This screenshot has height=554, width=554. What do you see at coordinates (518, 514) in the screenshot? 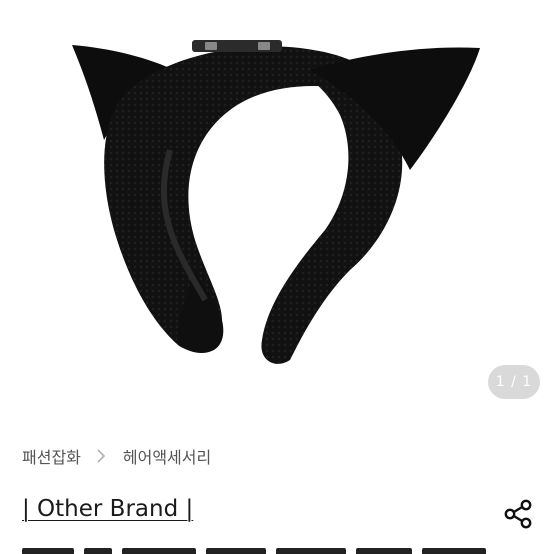
I see `share-icon` at bounding box center [518, 514].